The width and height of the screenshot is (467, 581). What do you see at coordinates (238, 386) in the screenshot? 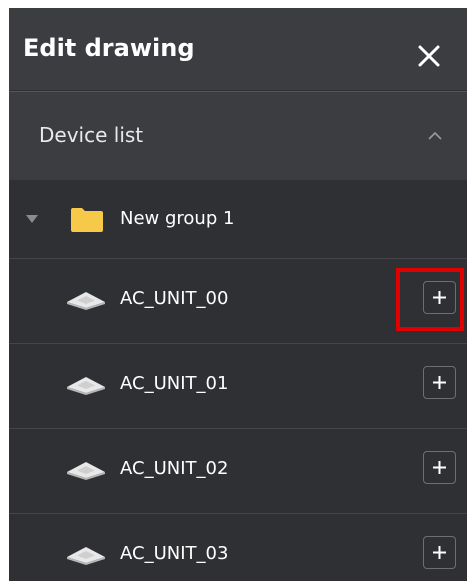
I see `list-item: AC_UNIT_01` at bounding box center [238, 386].